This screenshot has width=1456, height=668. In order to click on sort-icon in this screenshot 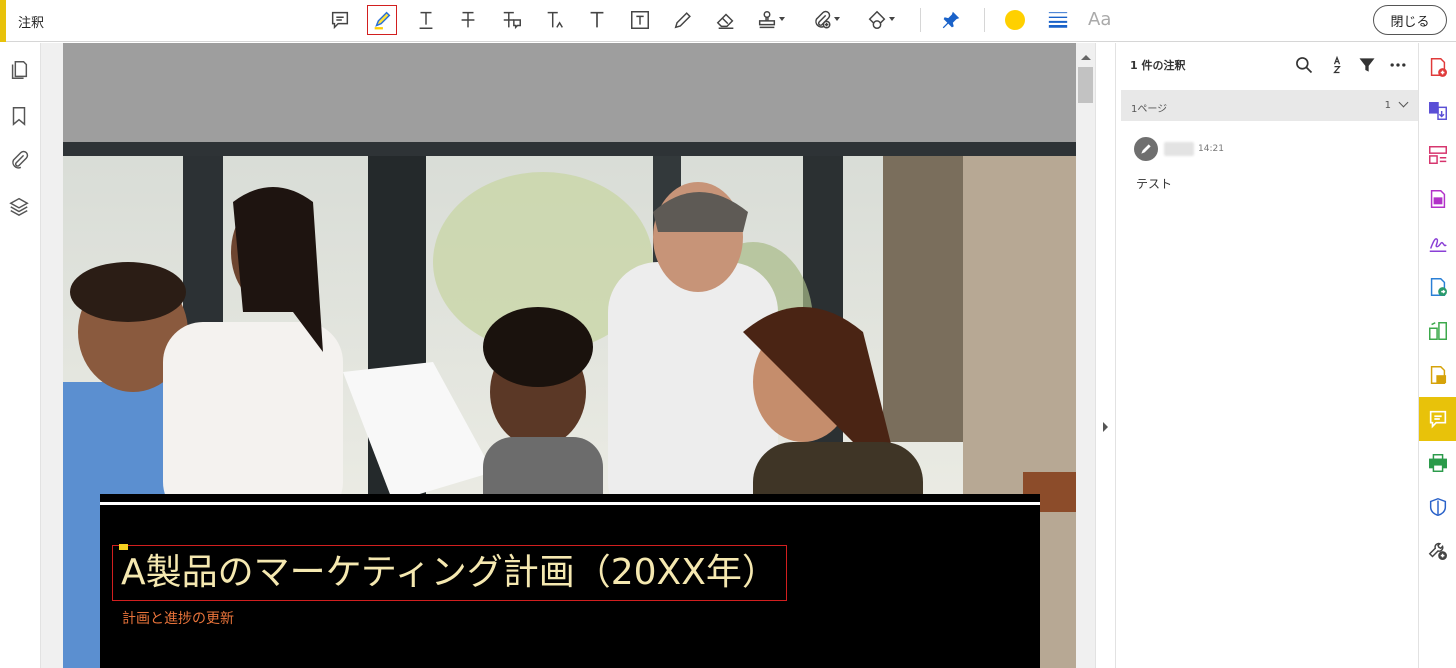, I will do `click(1337, 65)`.